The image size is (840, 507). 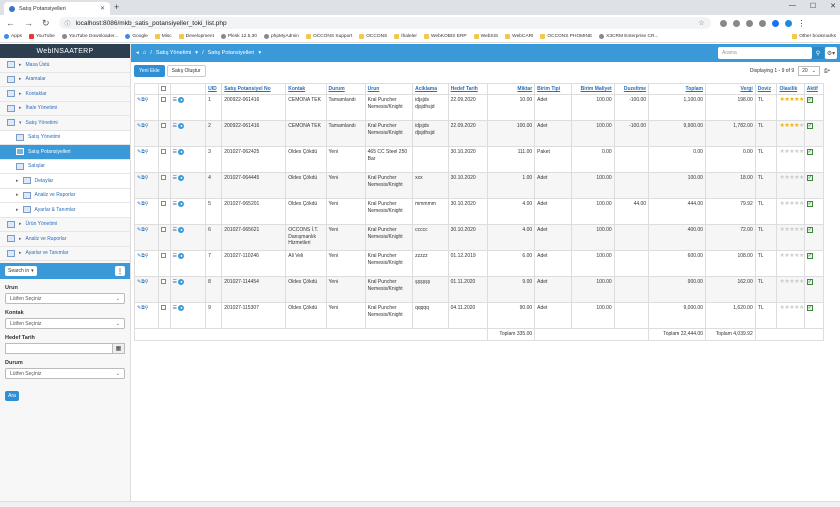 I want to click on sidebar-item-satis-potansiyelleri: Satış Potansiyelleri, so click(x=65, y=152).